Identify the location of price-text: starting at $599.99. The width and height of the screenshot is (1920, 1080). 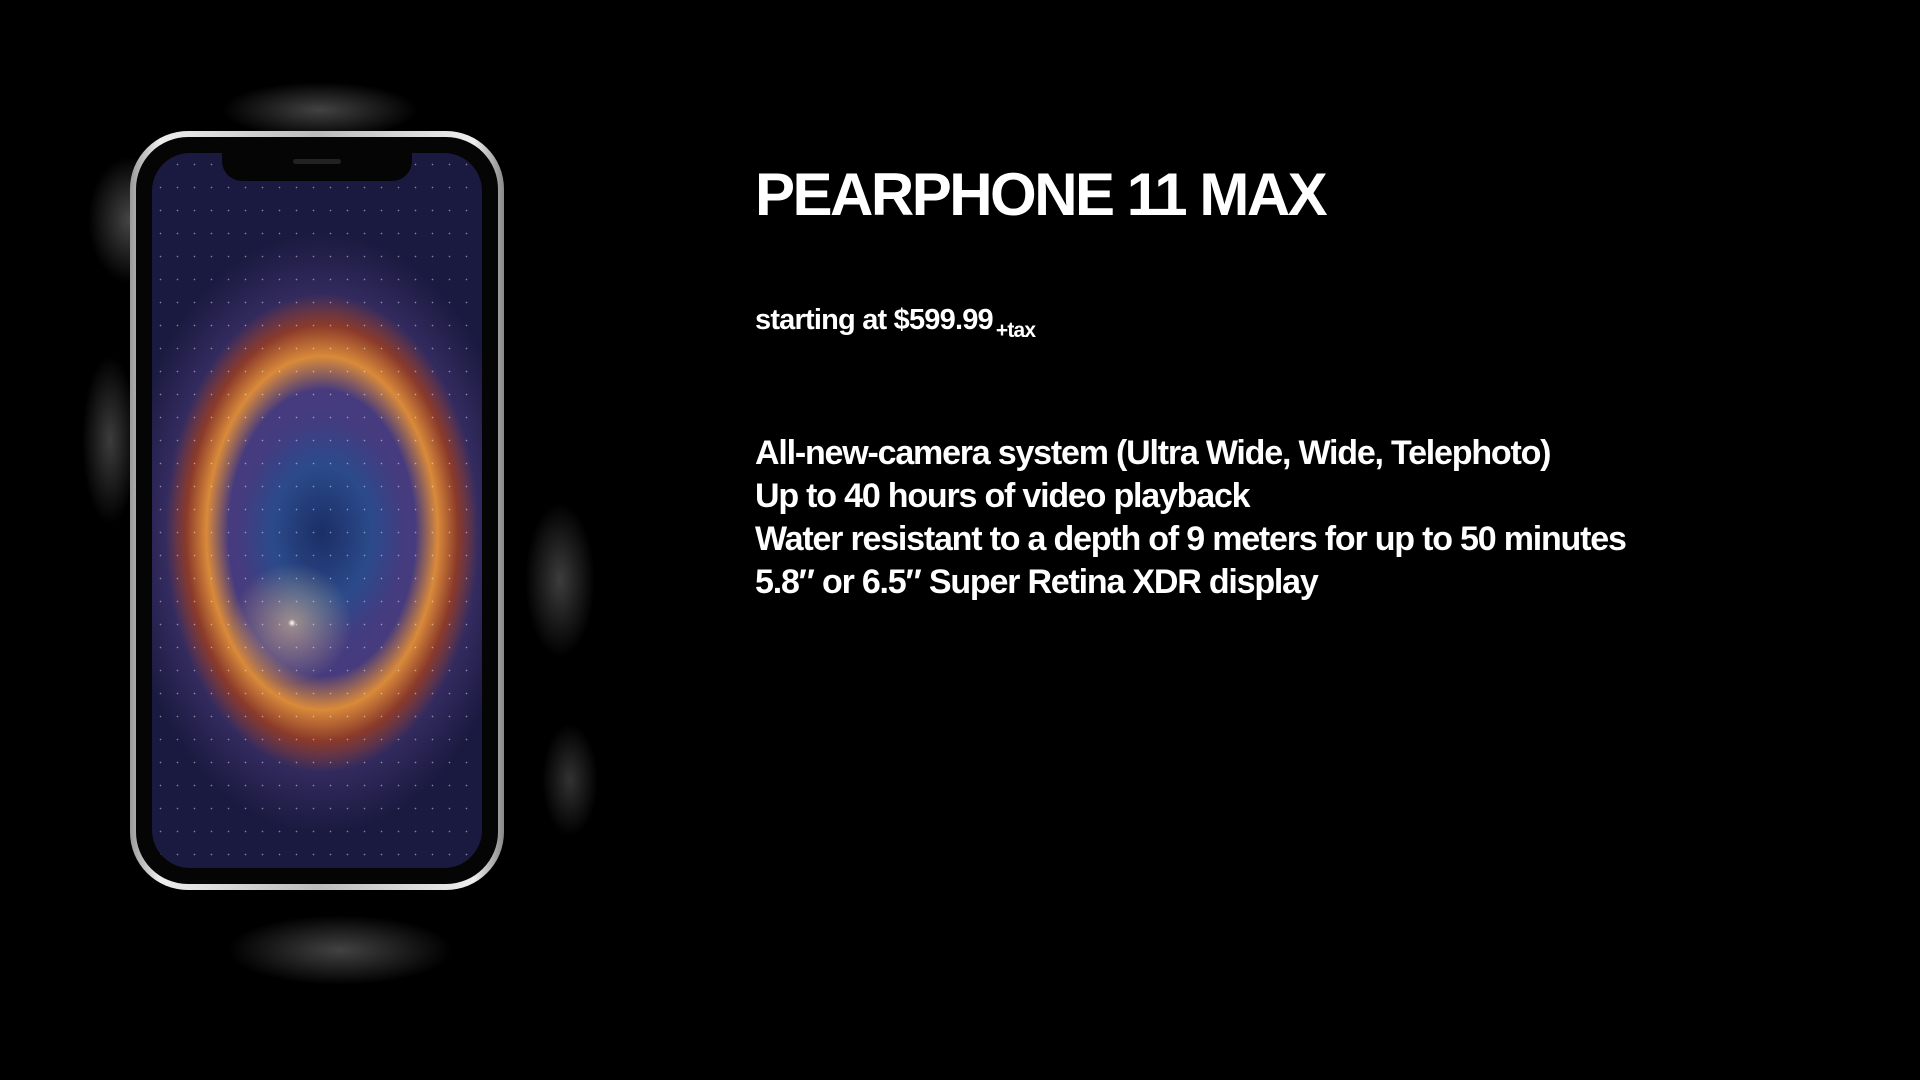
(874, 320).